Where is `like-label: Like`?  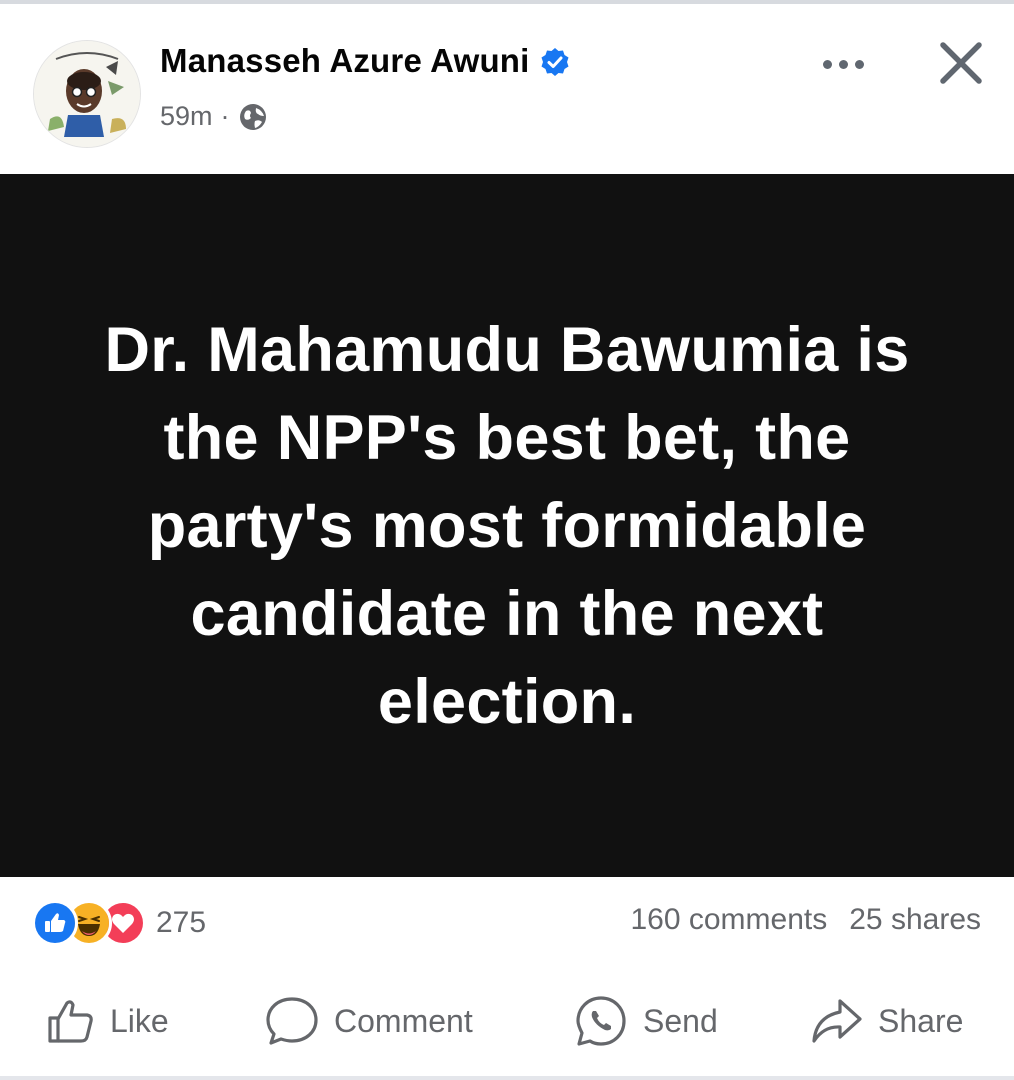
like-label: Like is located at coordinates (139, 1020).